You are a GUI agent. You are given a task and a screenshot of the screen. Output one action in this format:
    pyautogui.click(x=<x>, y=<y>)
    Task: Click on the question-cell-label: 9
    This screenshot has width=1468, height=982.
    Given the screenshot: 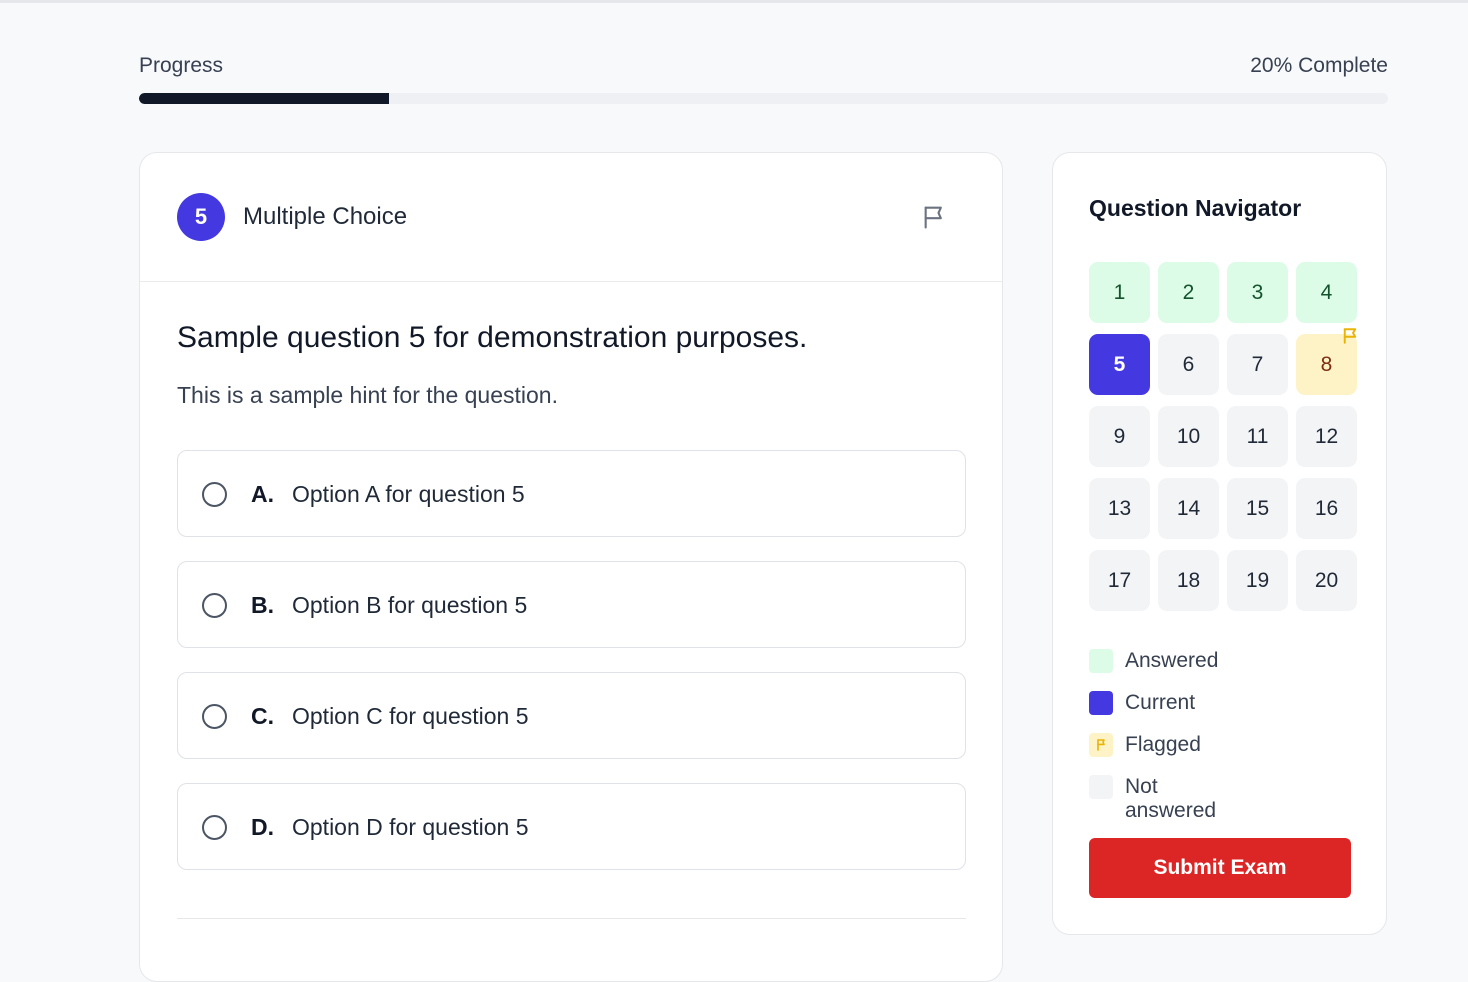 What is the action you would take?
    pyautogui.click(x=1119, y=436)
    